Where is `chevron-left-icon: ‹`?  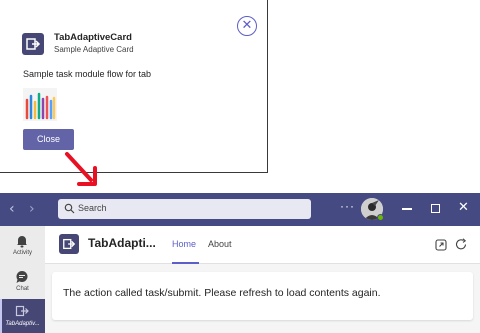
chevron-left-icon: ‹ is located at coordinates (12, 209).